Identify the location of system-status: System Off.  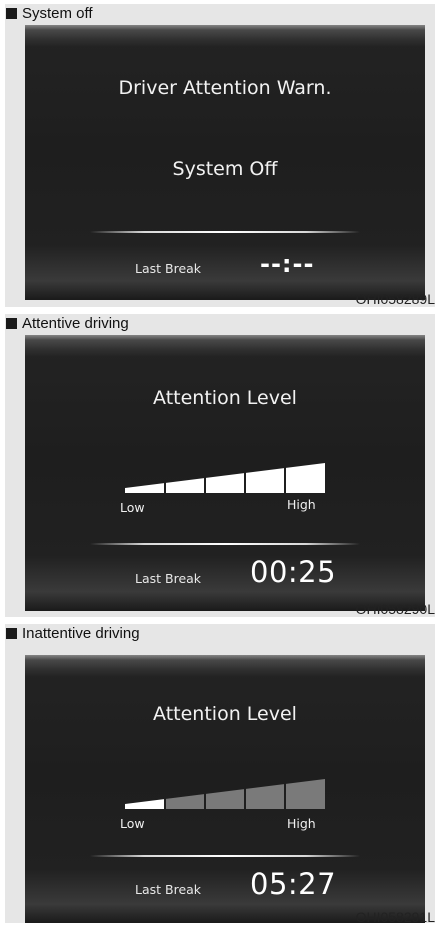
(225, 169).